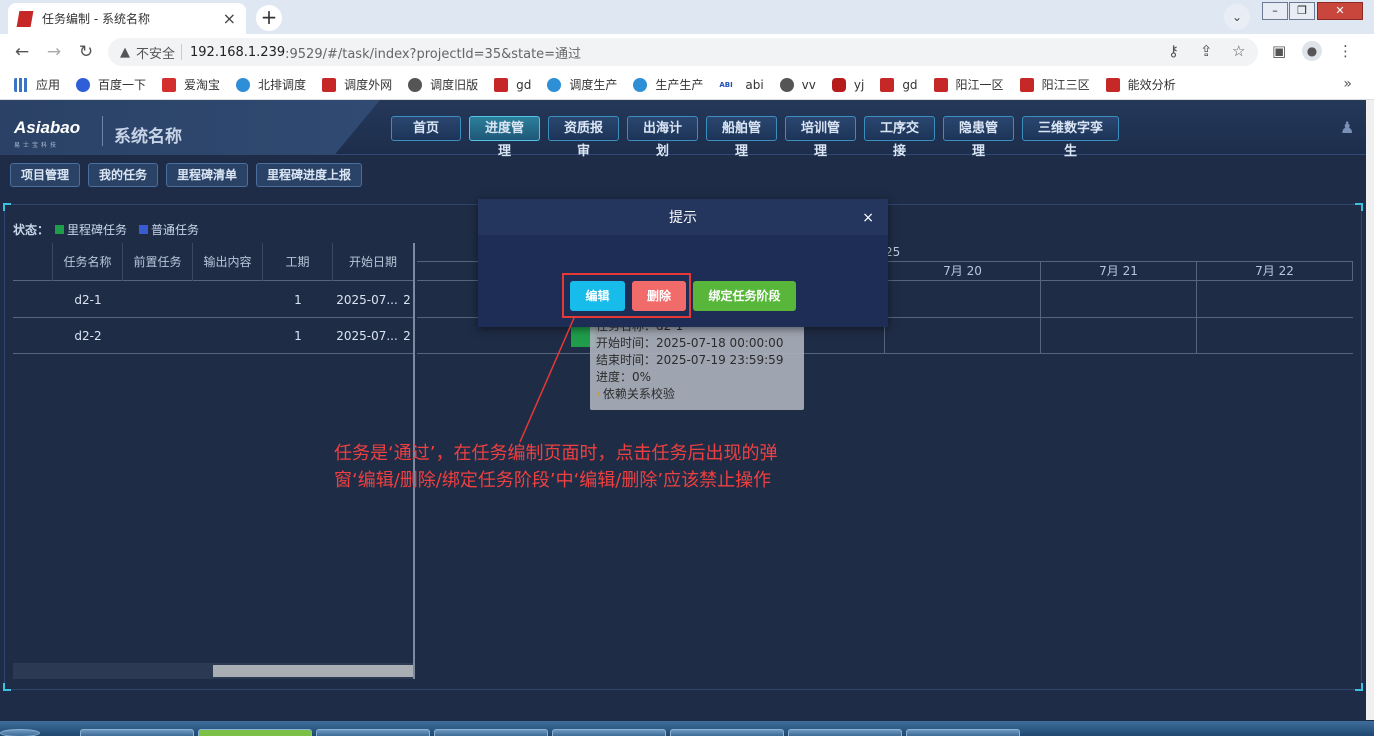  I want to click on nav-sea-plan: 出海计划, so click(662, 137).